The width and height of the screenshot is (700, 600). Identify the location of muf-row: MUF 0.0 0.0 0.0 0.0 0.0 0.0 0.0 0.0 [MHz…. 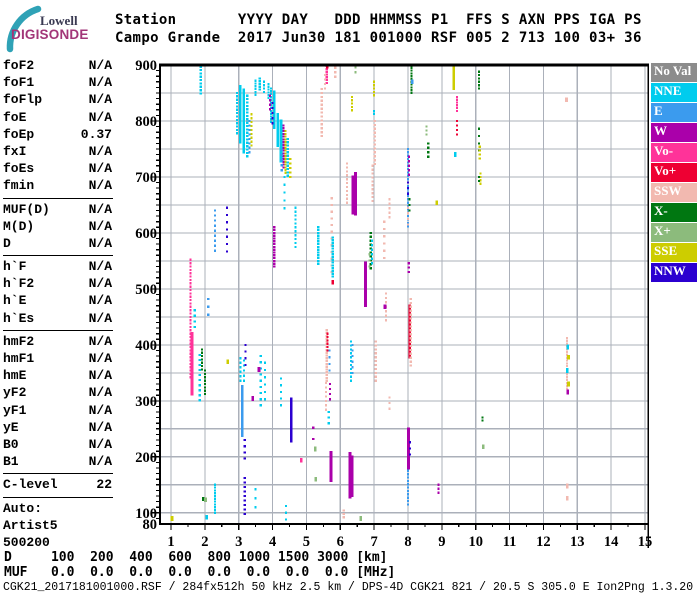
(200, 572).